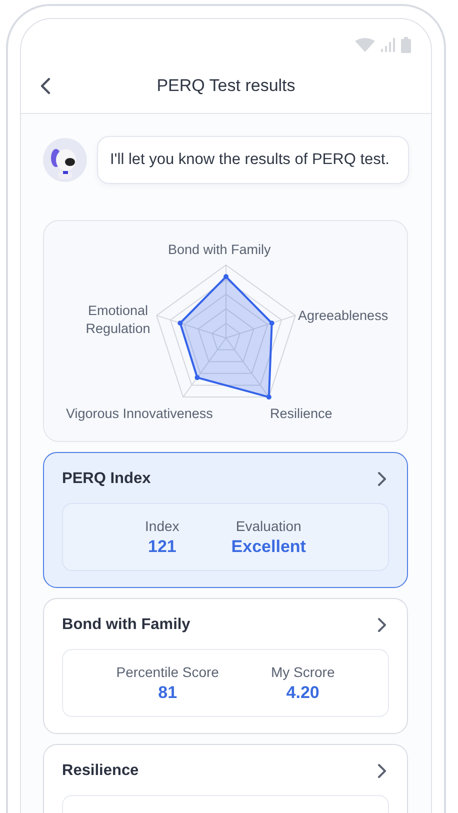 This screenshot has height=813, width=458. What do you see at coordinates (219, 250) in the screenshot?
I see `axis-label: Bond with Family` at bounding box center [219, 250].